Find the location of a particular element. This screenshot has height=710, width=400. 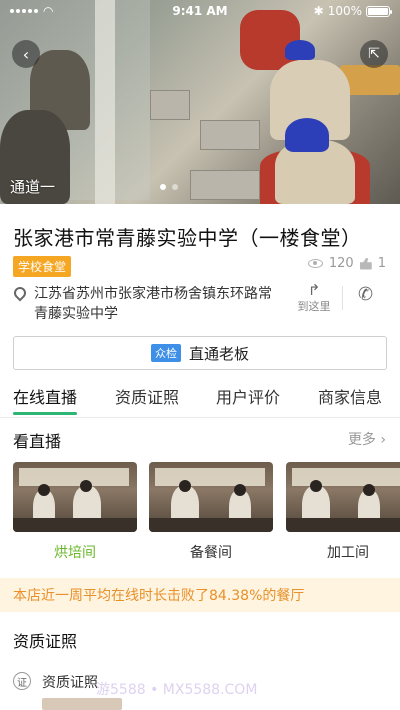

channel-label: 通道一 is located at coordinates (33, 187).